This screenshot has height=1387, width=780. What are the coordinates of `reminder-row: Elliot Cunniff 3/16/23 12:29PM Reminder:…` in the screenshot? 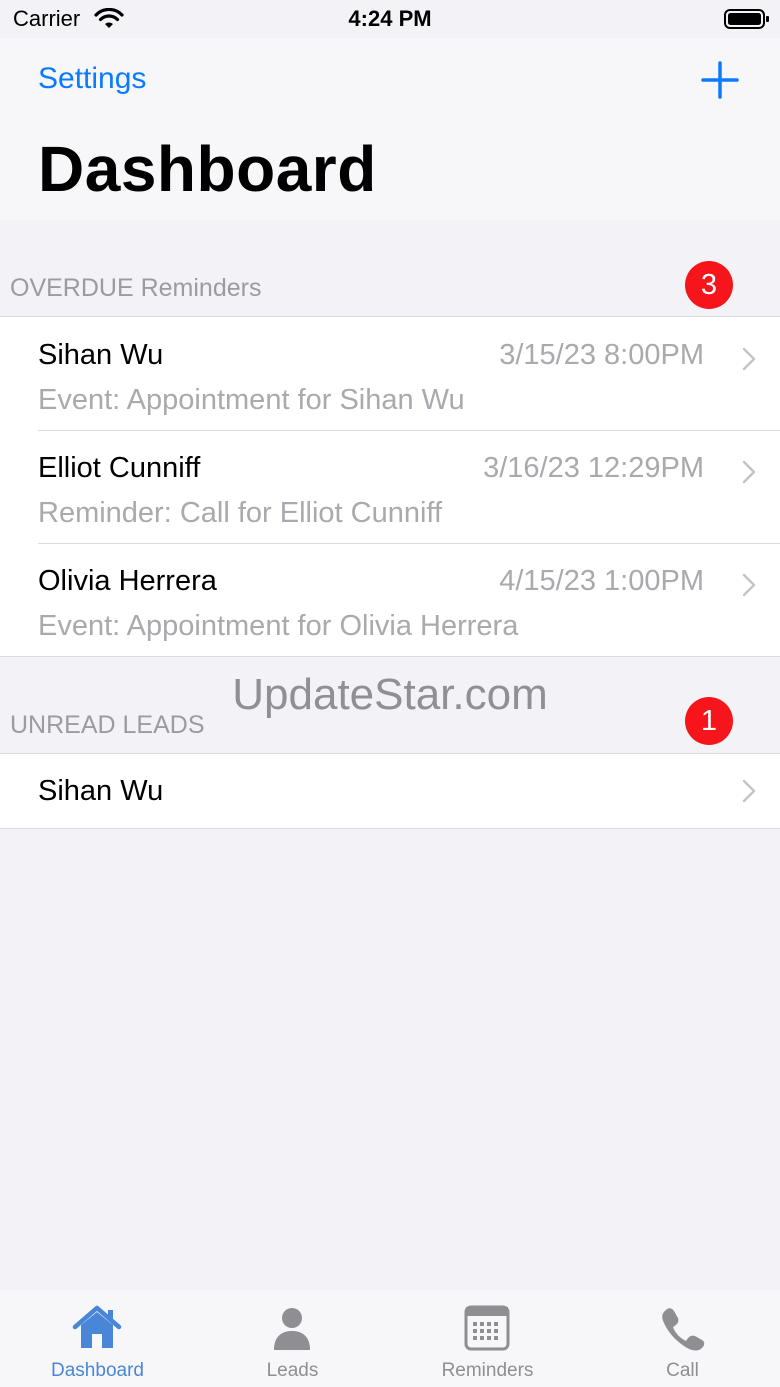 It's located at (390, 486).